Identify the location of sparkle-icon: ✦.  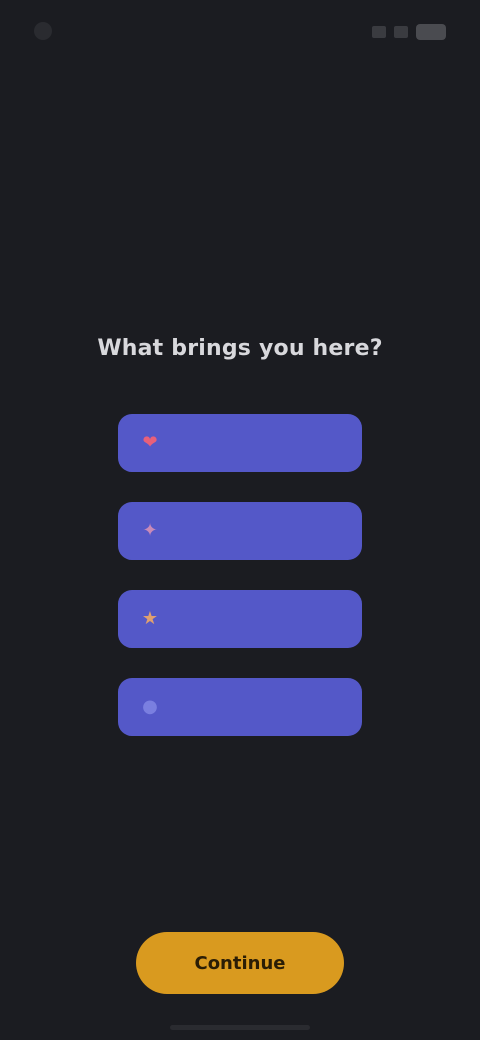
(150, 530).